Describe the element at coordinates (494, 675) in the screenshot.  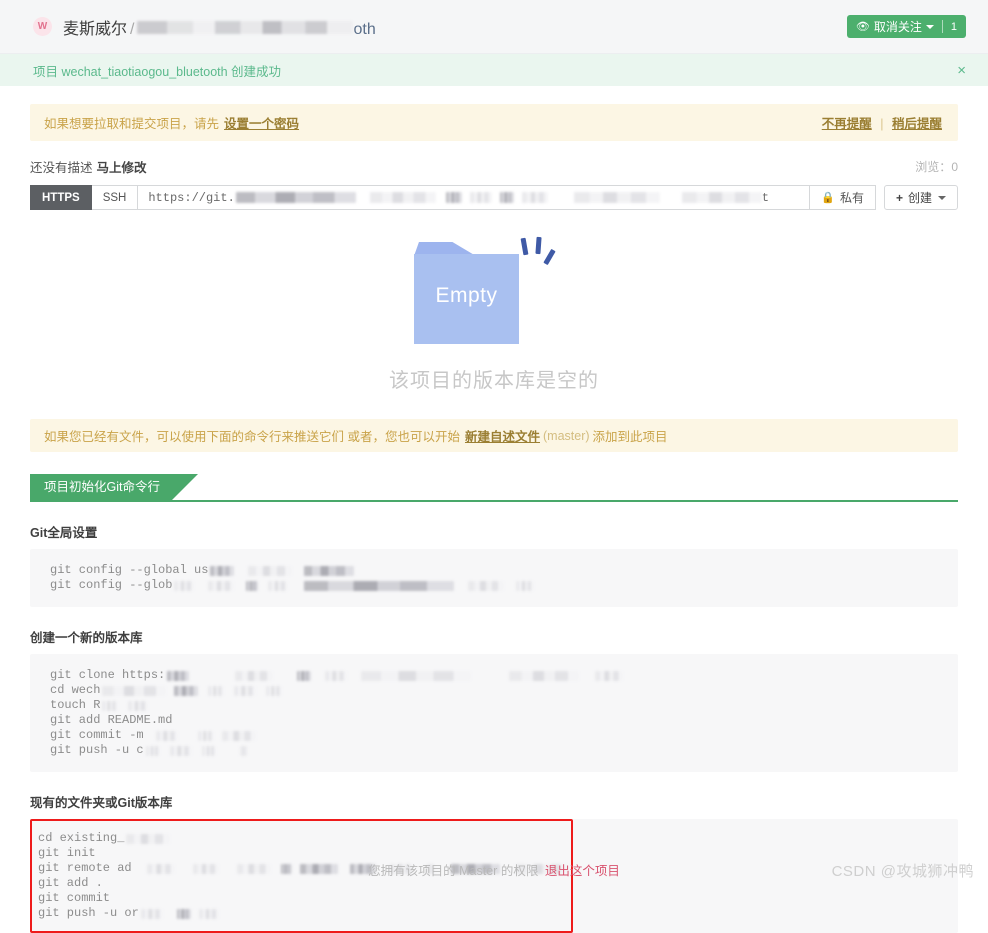
I see `code-line: git clone https:` at that location.